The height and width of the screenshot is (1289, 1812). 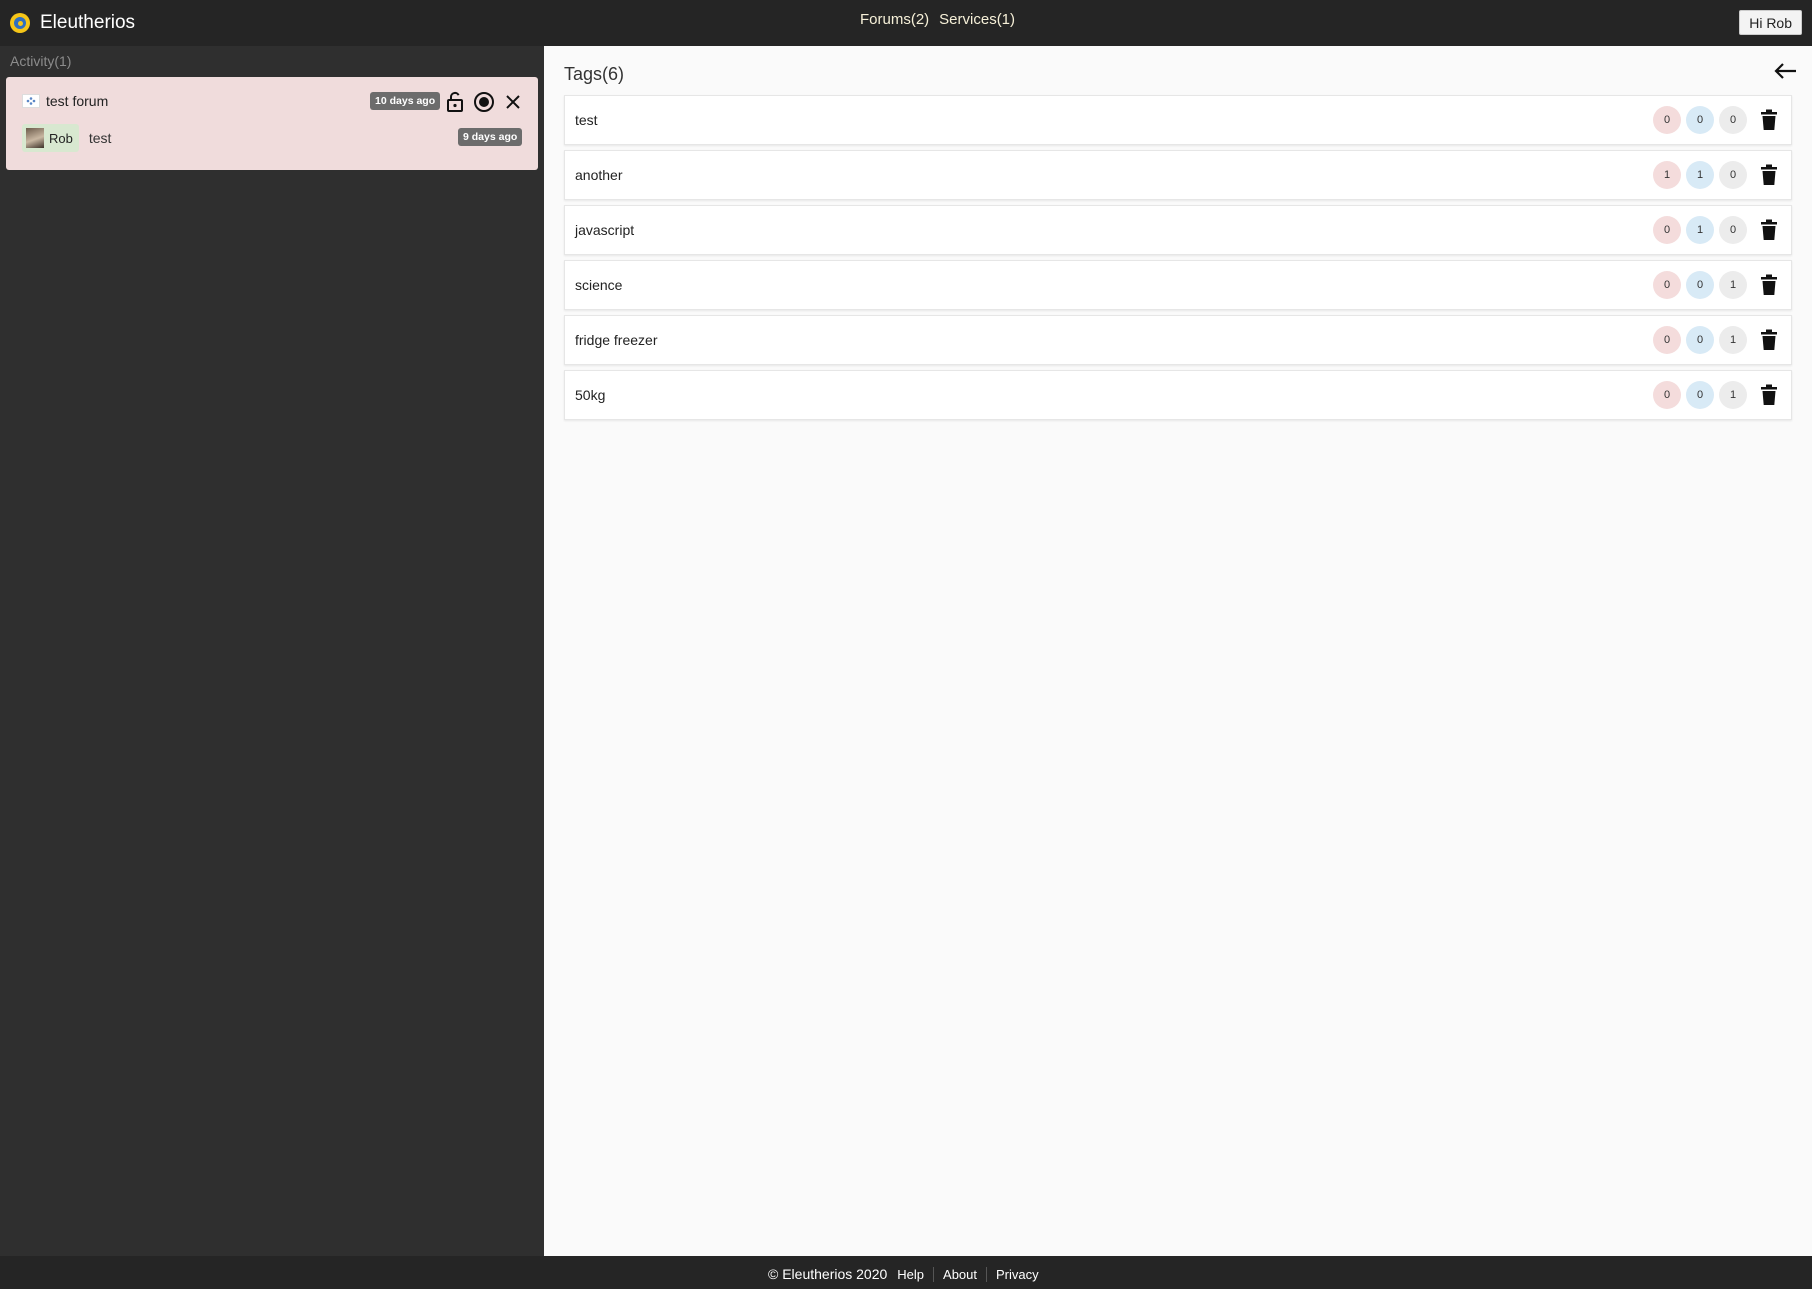 I want to click on tag-counts: 0 0 0, so click(x=1697, y=120).